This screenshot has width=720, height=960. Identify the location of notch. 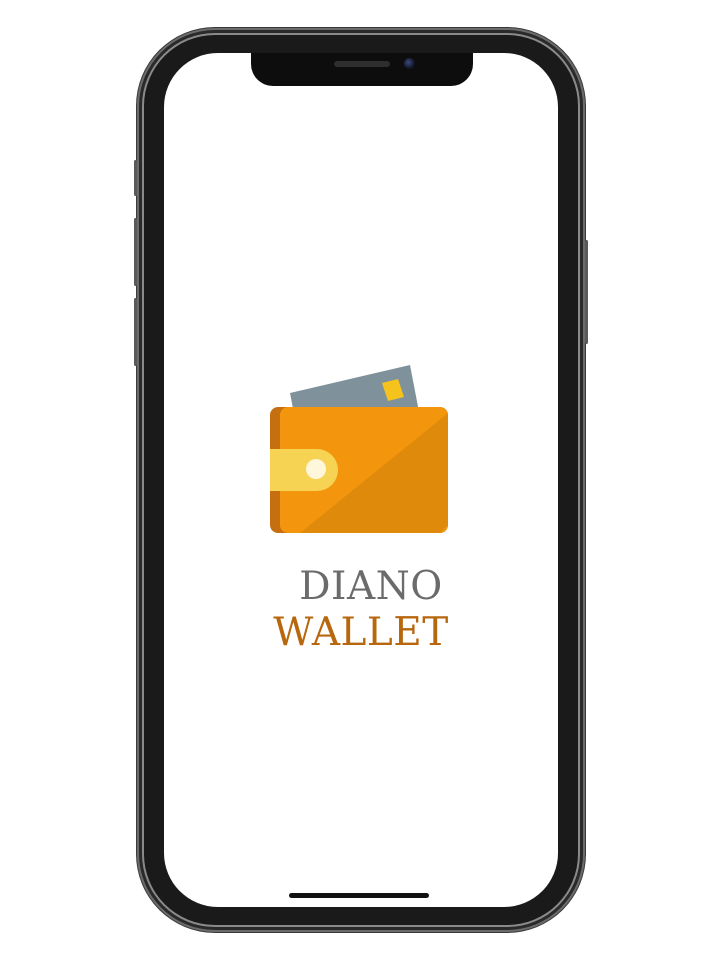
(362, 69).